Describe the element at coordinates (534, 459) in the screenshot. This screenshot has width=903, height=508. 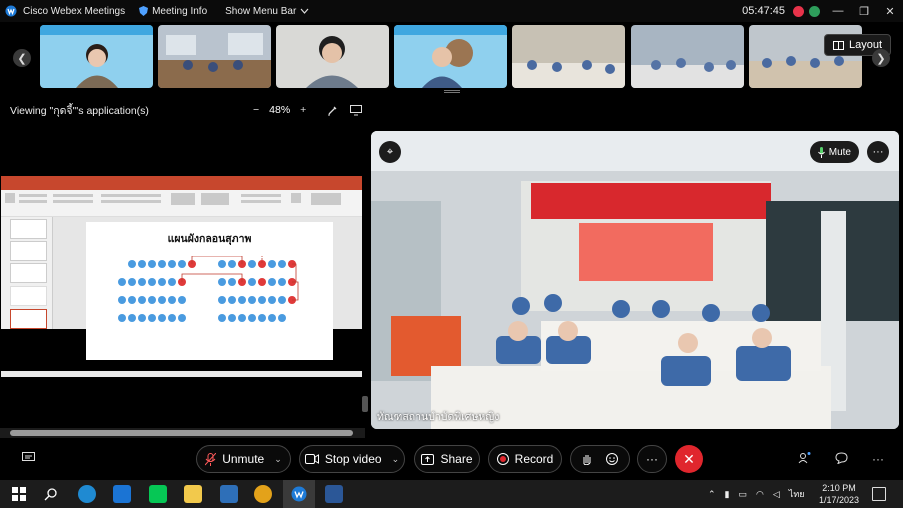
I see `record-label: Record` at that location.